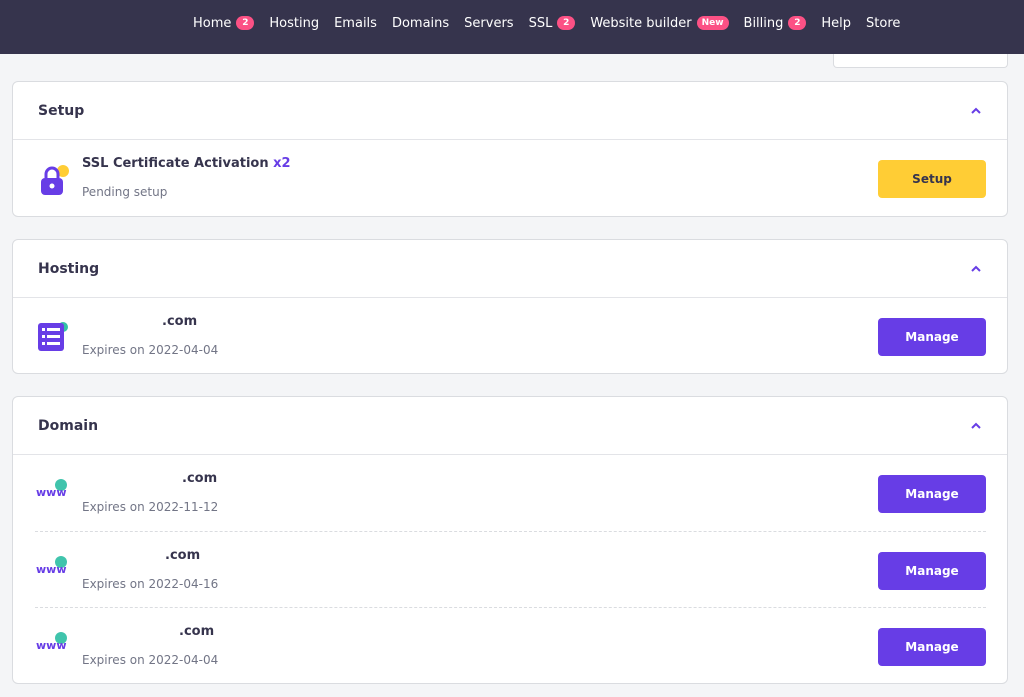 Image resolution: width=1024 pixels, height=697 pixels. What do you see at coordinates (510, 111) in the screenshot?
I see `setup-card-header: Setup` at bounding box center [510, 111].